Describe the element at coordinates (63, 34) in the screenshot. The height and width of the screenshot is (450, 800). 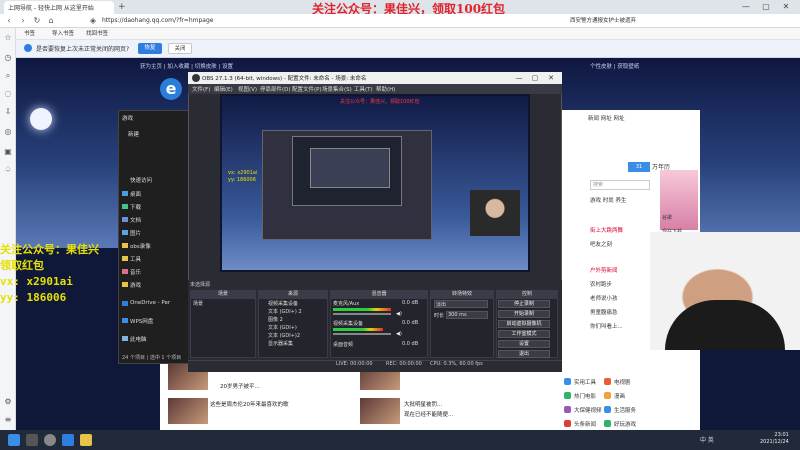
I see `bookmark-item: 导入书签` at that location.